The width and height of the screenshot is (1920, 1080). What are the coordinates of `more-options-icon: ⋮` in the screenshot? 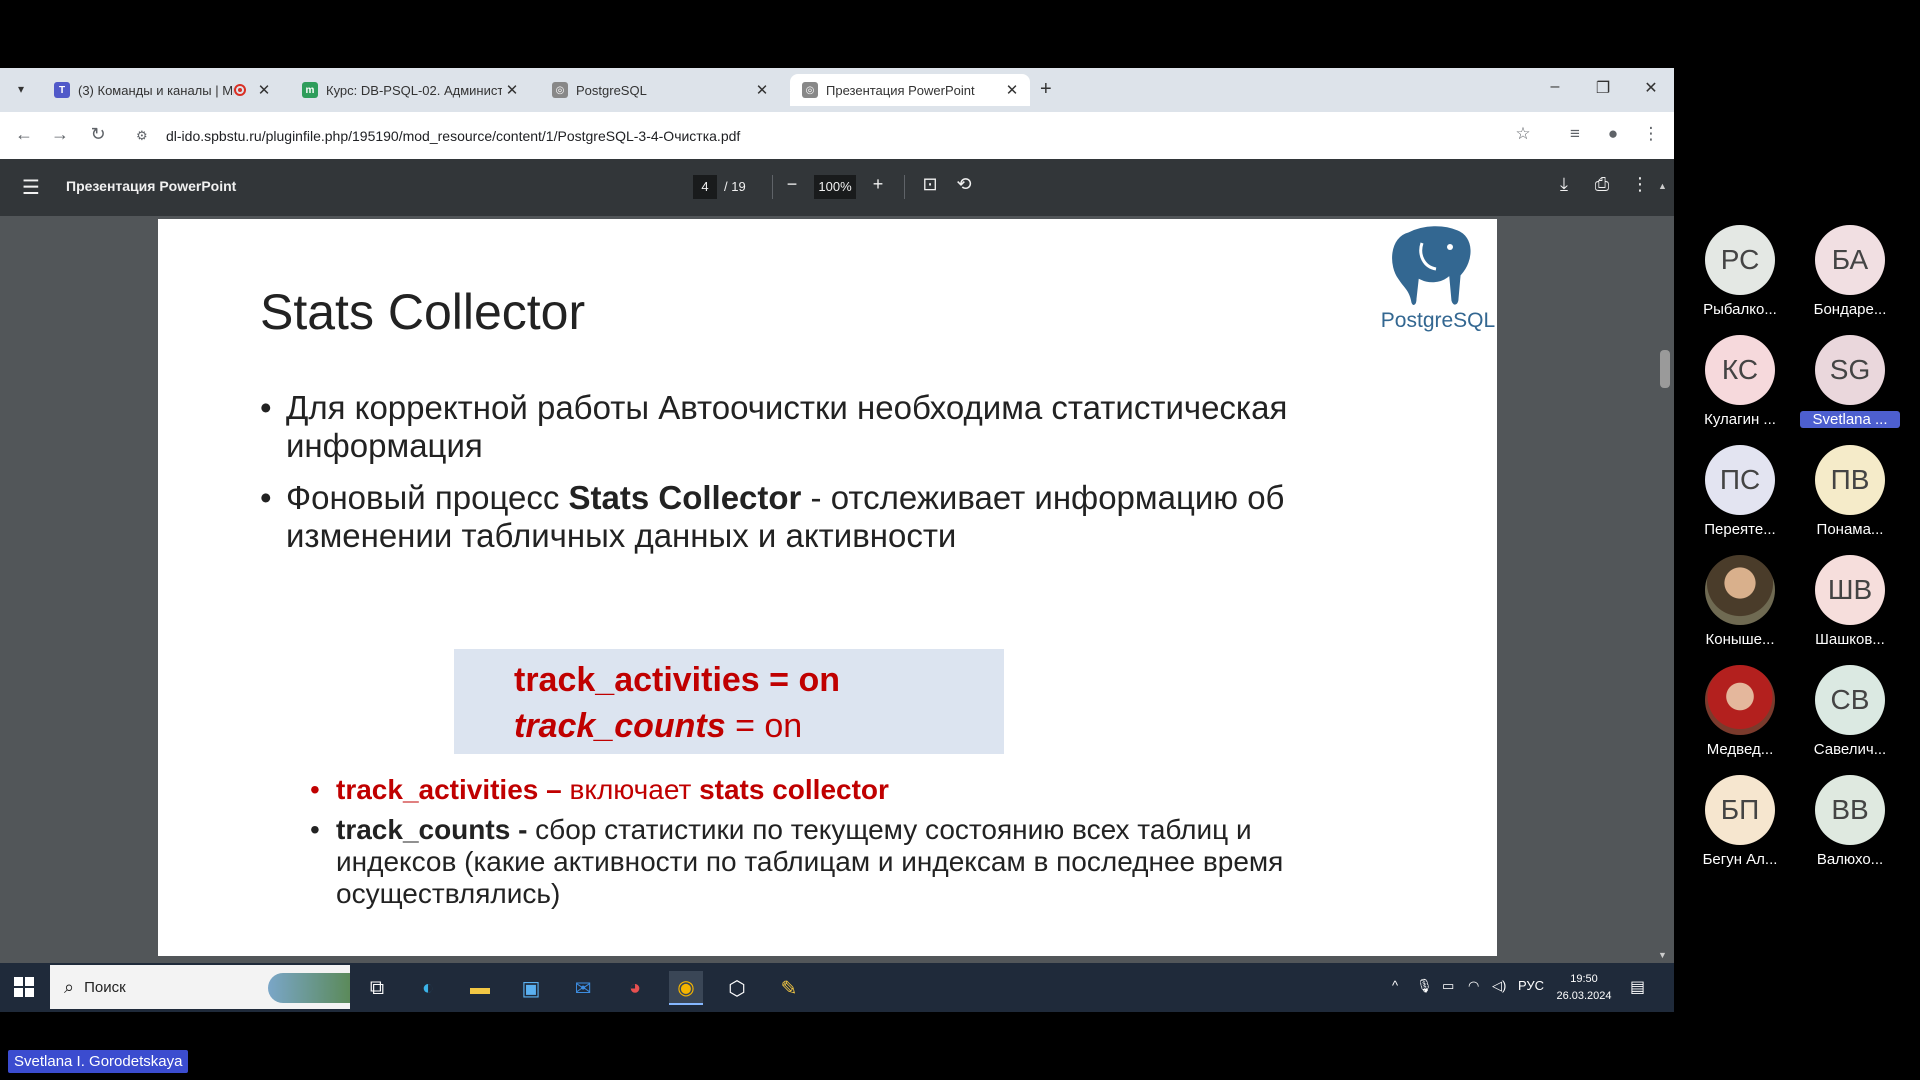 It's located at (1640, 184).